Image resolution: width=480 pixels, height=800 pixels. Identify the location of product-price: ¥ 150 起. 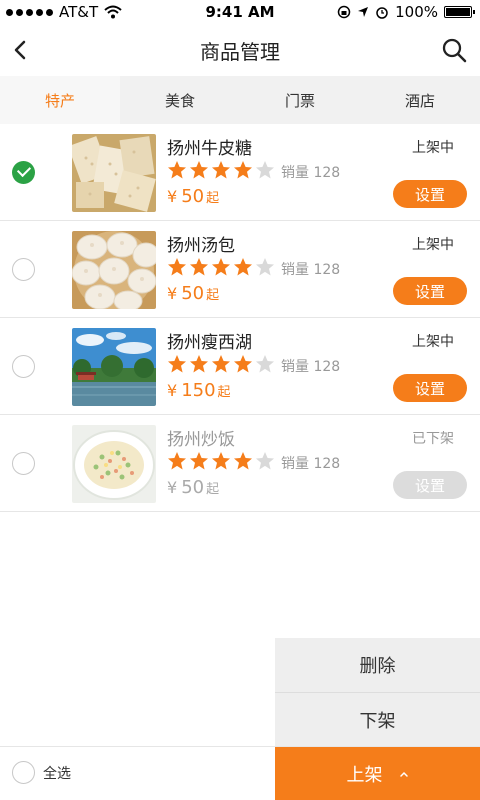
(199, 390).